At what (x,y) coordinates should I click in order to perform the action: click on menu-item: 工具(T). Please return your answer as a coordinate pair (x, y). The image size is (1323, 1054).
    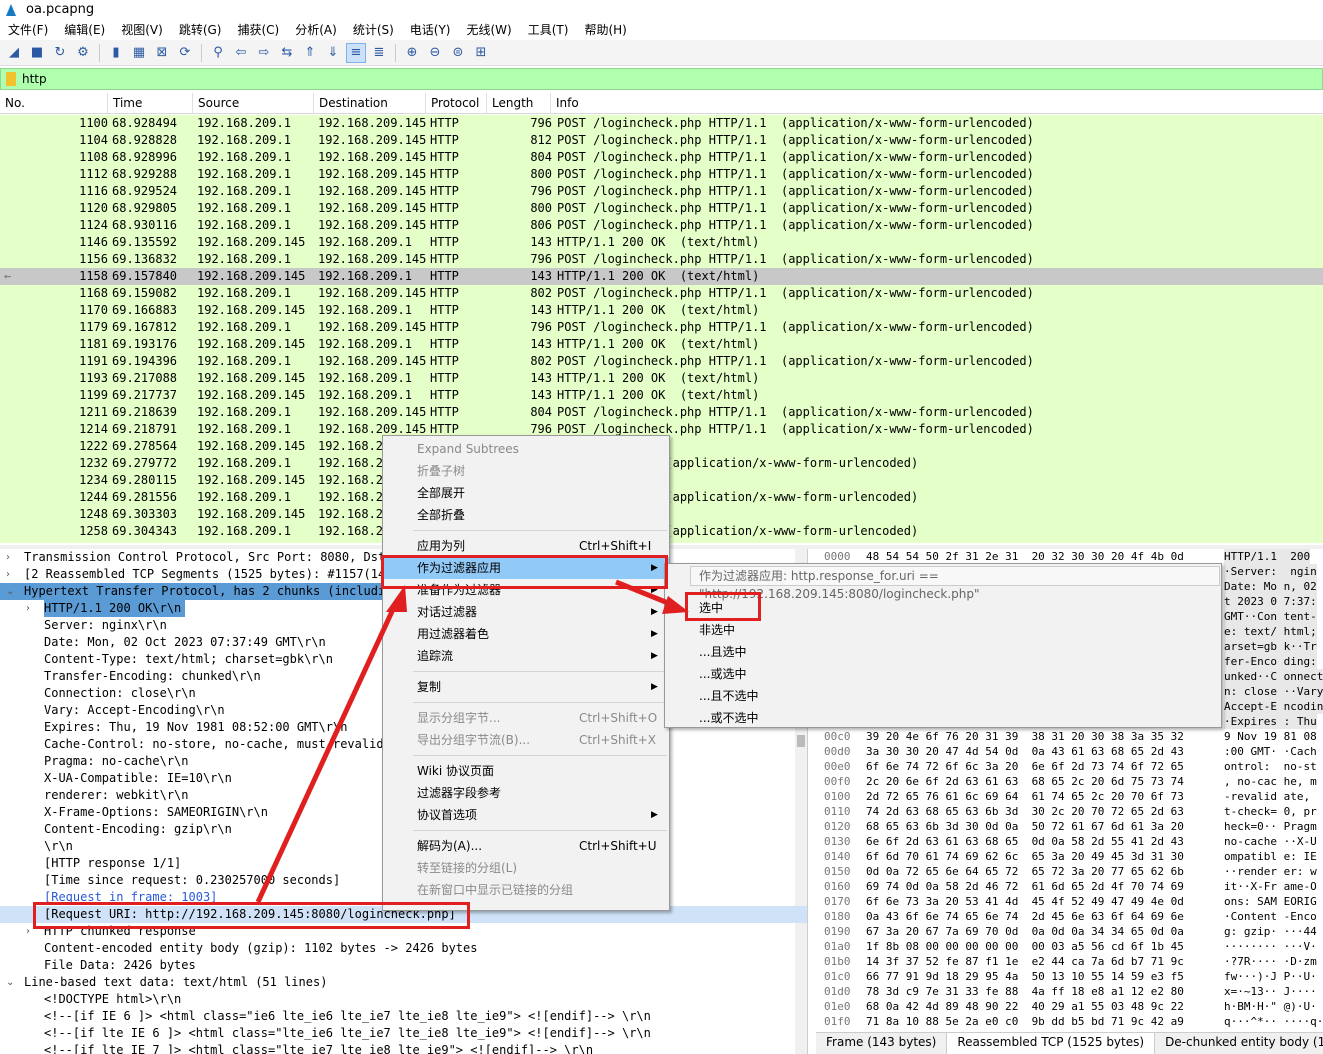
    Looking at the image, I should click on (548, 29).